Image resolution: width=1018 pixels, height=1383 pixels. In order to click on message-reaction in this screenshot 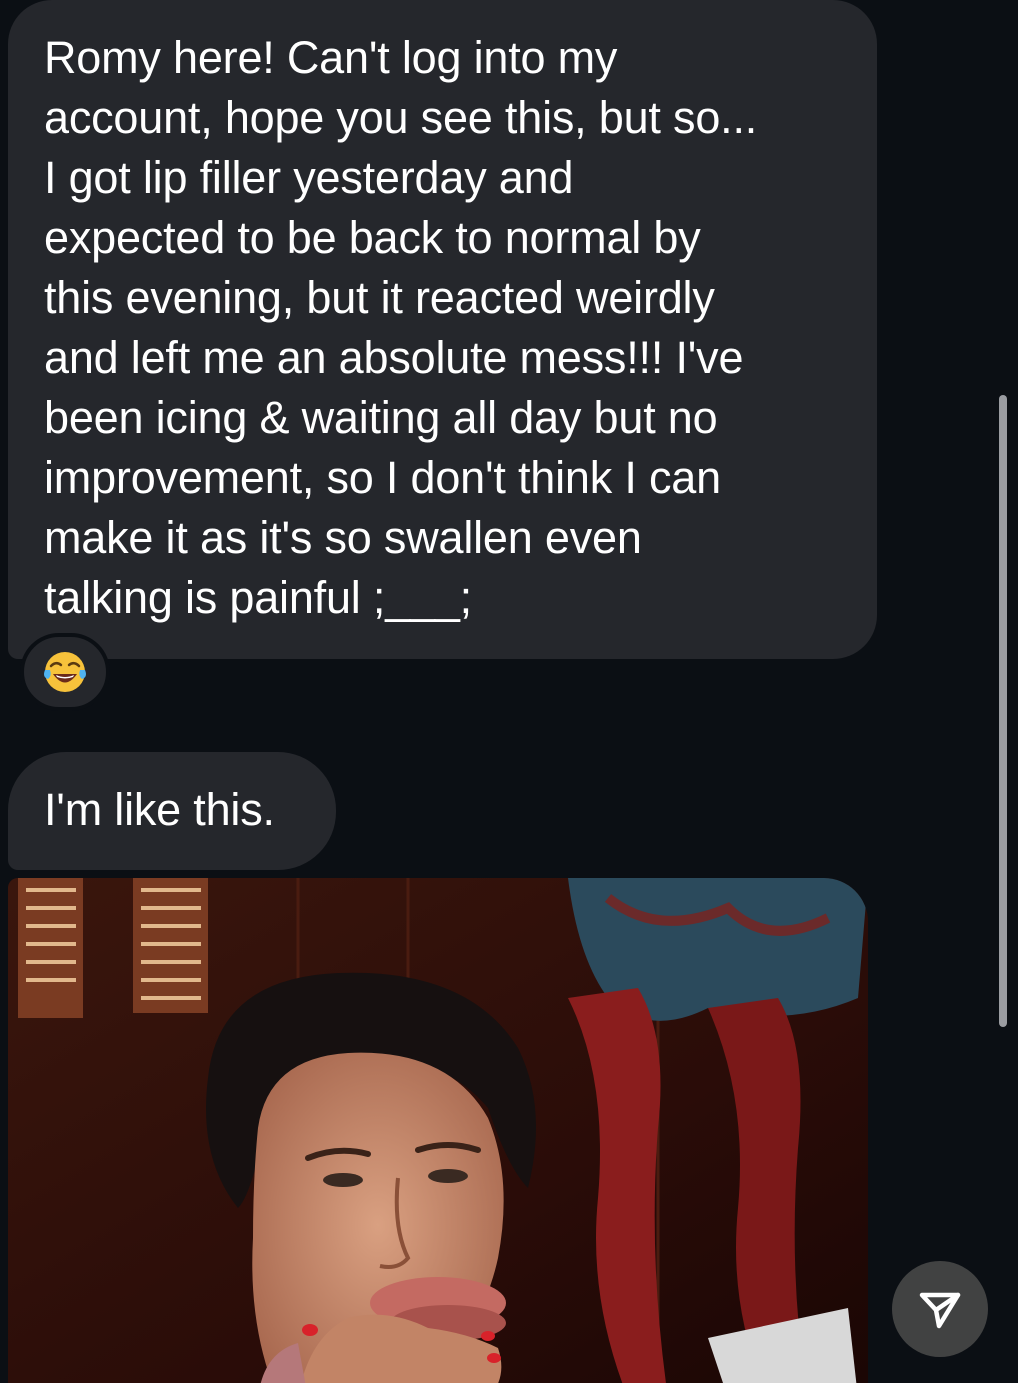, I will do `click(65, 672)`.